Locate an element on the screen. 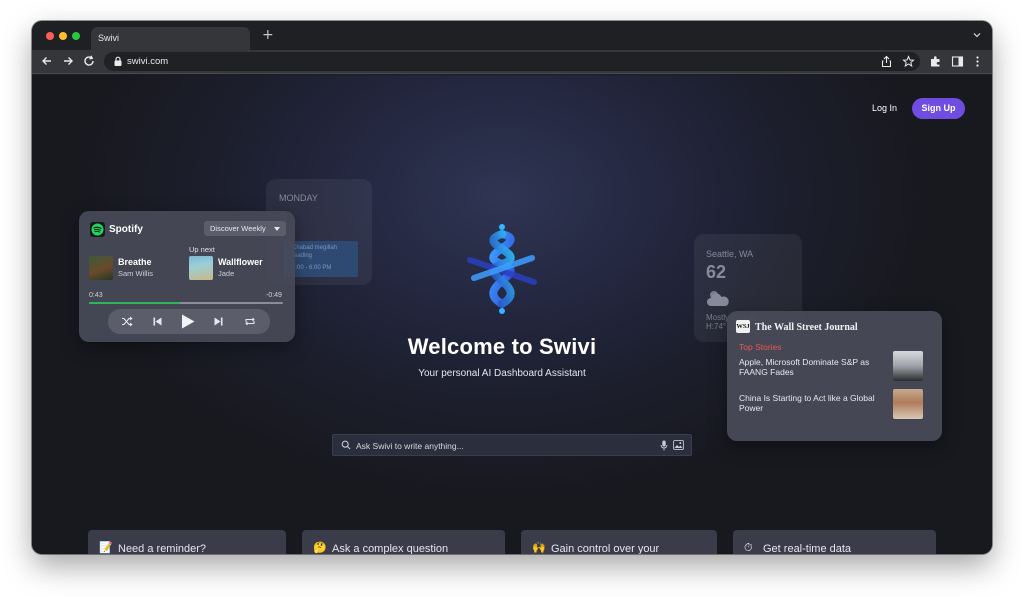 This screenshot has height=597, width=1024. feature-card-label: Get real-time data is located at coordinates (807, 548).